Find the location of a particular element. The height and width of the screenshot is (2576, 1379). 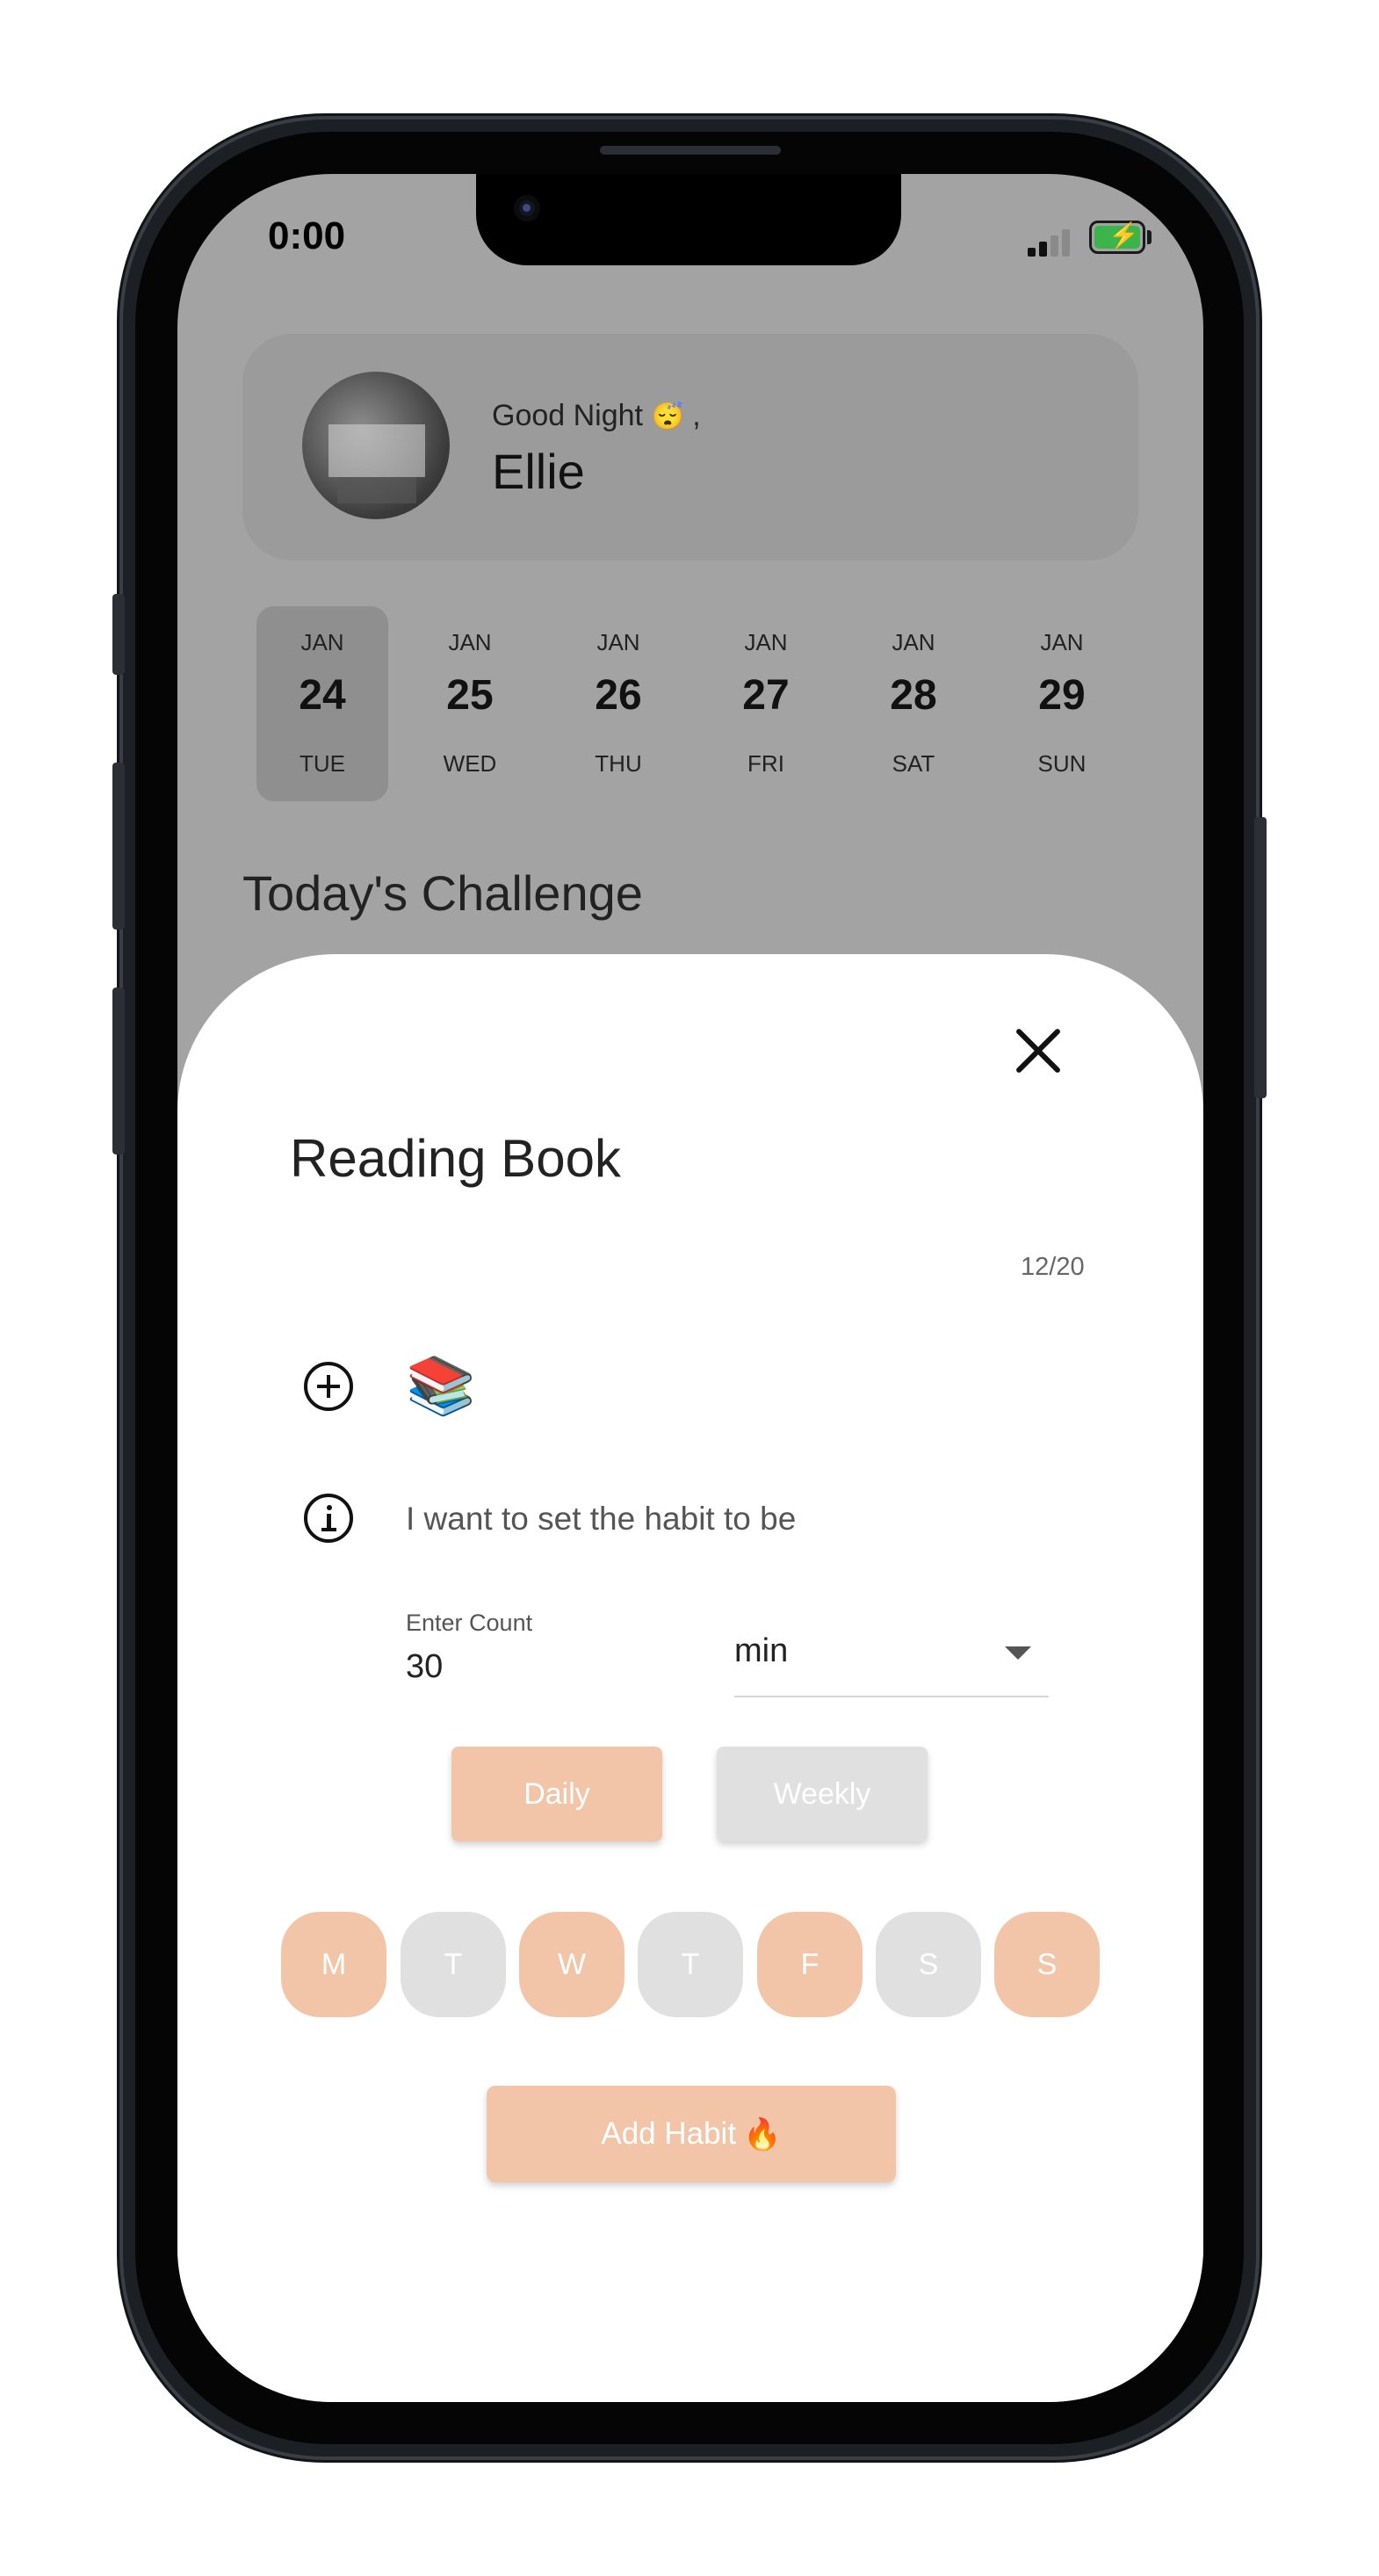

section-title: Today's Challenge is located at coordinates (442, 893).